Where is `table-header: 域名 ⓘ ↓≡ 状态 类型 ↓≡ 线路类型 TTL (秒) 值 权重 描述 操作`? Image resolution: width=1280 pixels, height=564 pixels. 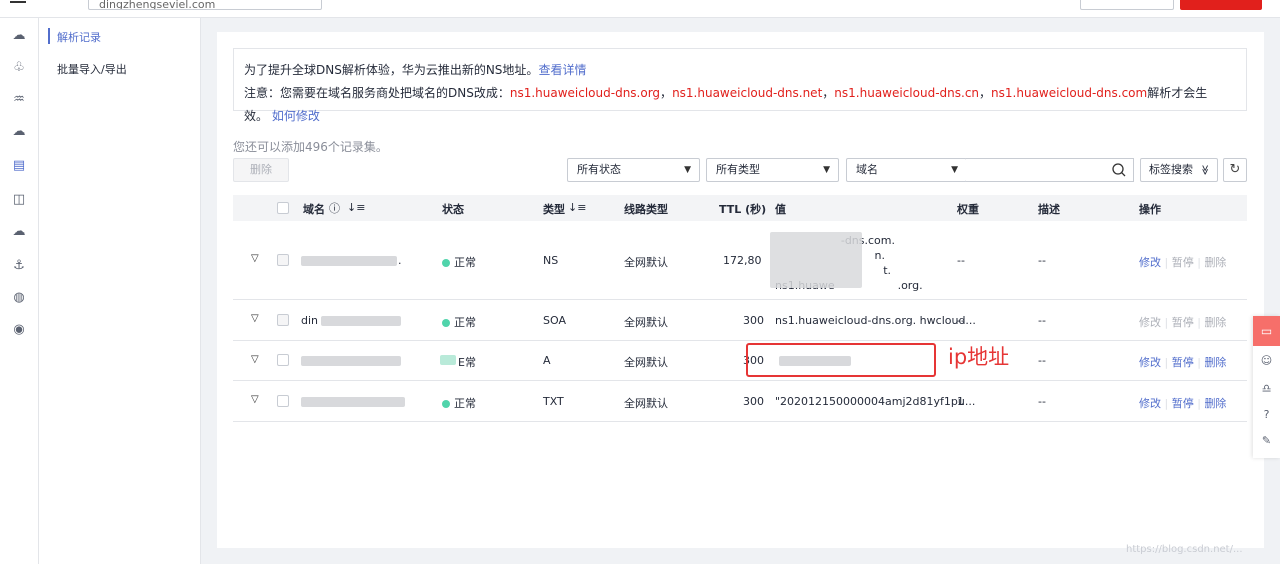 table-header: 域名 ⓘ ↓≡ 状态 类型 ↓≡ 线路类型 TTL (秒) 值 权重 描述 操作 is located at coordinates (740, 208).